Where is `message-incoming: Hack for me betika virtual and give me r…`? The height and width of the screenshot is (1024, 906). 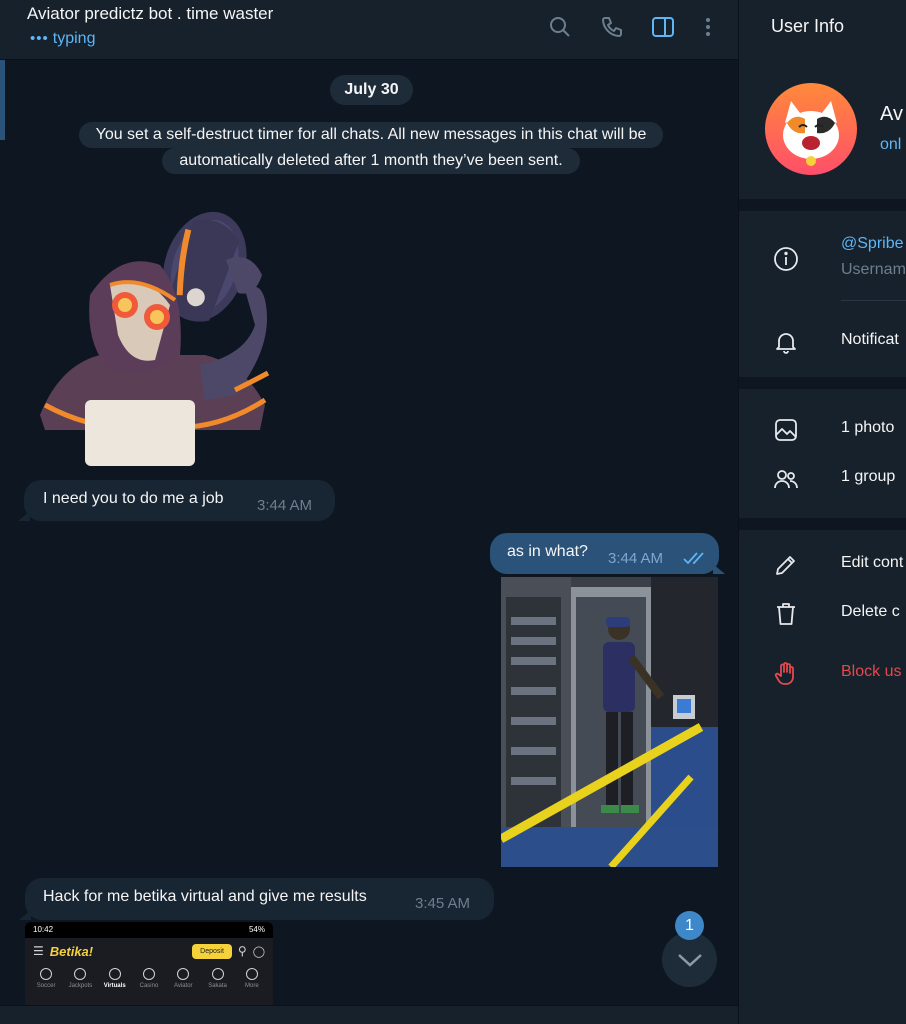
message-incoming: Hack for me betika virtual and give me r… is located at coordinates (256, 899).